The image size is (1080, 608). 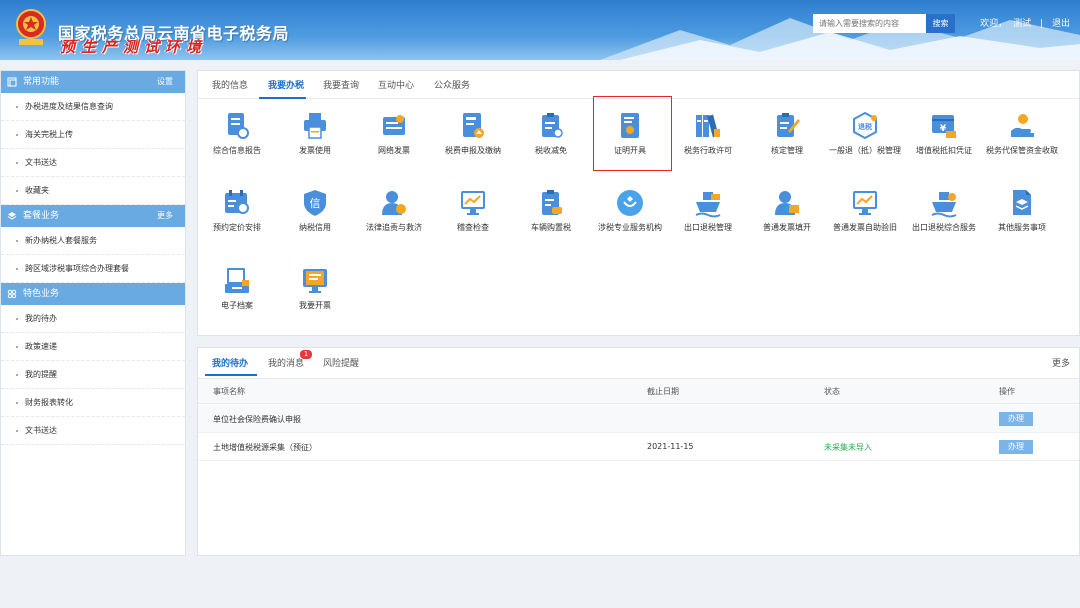 I want to click on service-item: 涉税专业服务机构, so click(x=630, y=210).